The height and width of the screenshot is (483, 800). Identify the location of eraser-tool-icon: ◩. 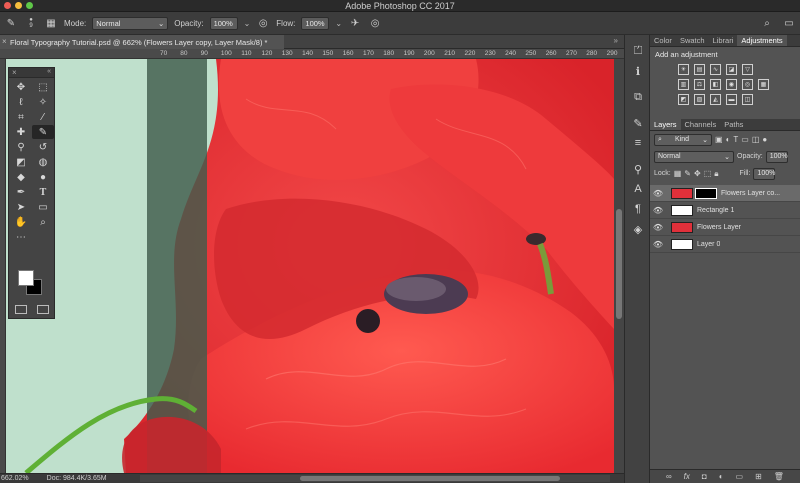
(21, 162).